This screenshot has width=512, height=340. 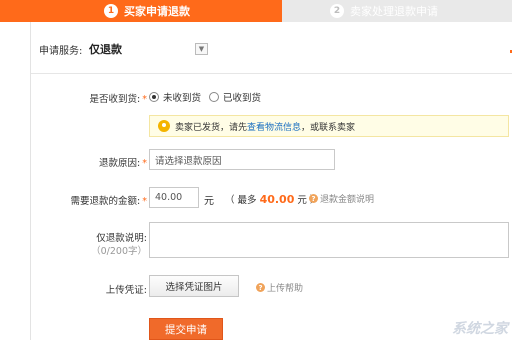 What do you see at coordinates (214, 97) in the screenshot?
I see `radio-unchecked-icon` at bounding box center [214, 97].